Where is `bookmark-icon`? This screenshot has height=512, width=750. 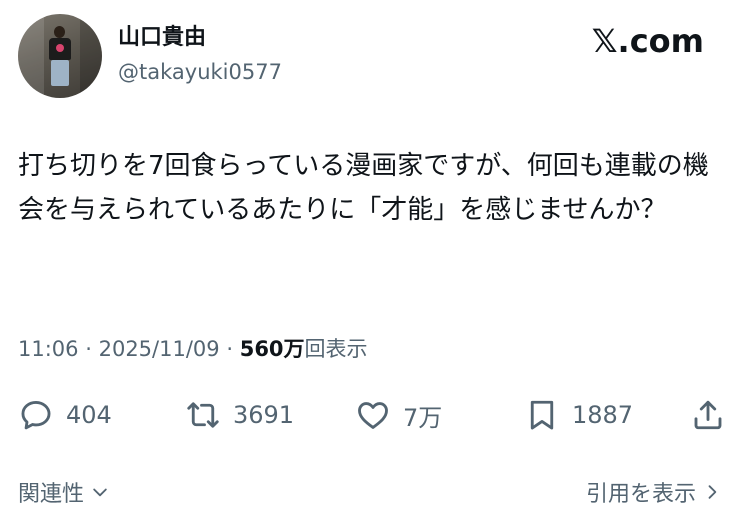
bookmark-icon is located at coordinates (542, 415).